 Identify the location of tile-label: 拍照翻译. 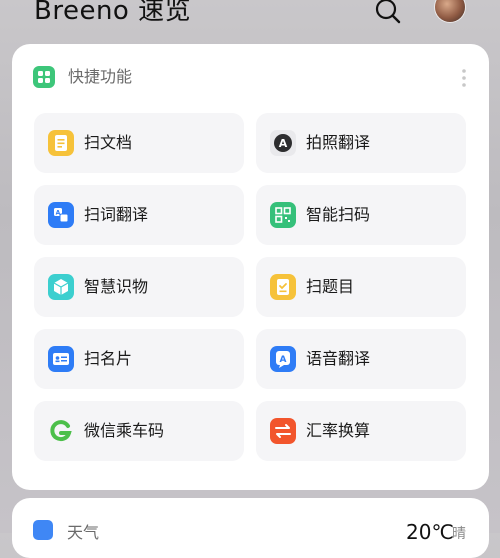
(338, 142).